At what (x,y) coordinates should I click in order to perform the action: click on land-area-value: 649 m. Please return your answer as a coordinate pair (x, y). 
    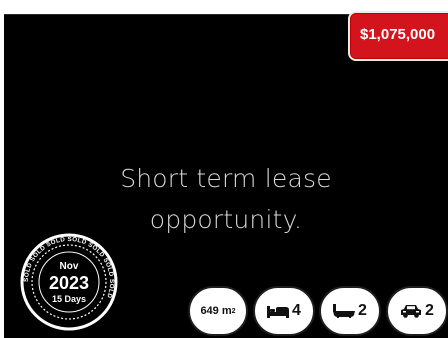
    Looking at the image, I should click on (216, 311).